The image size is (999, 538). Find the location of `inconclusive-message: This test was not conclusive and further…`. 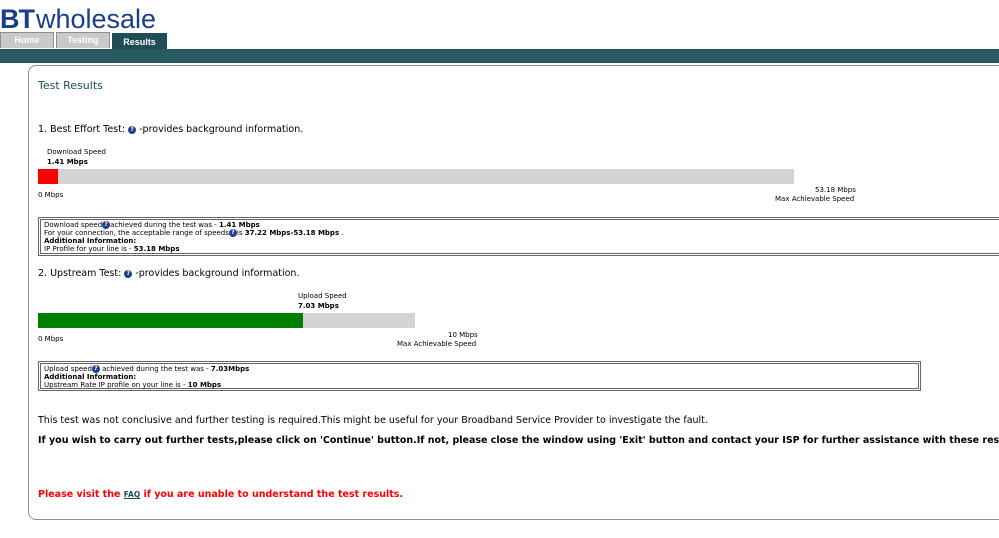

inconclusive-message: This test was not conclusive and further… is located at coordinates (373, 420).